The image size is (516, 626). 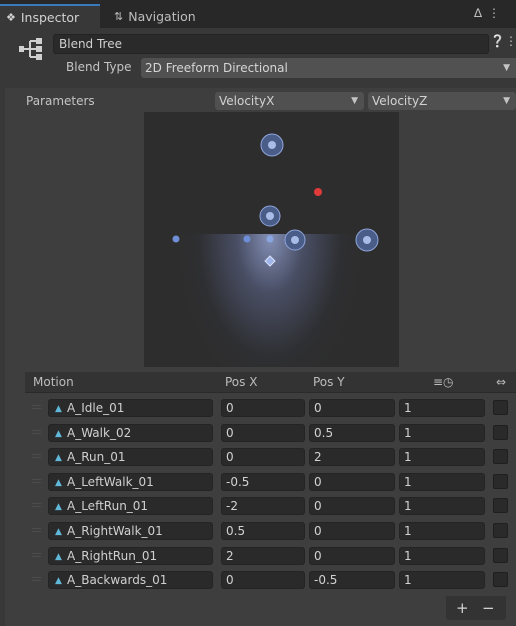 What do you see at coordinates (442, 101) in the screenshot?
I see `parameter-y-dropdown: VelocityZ ▼` at bounding box center [442, 101].